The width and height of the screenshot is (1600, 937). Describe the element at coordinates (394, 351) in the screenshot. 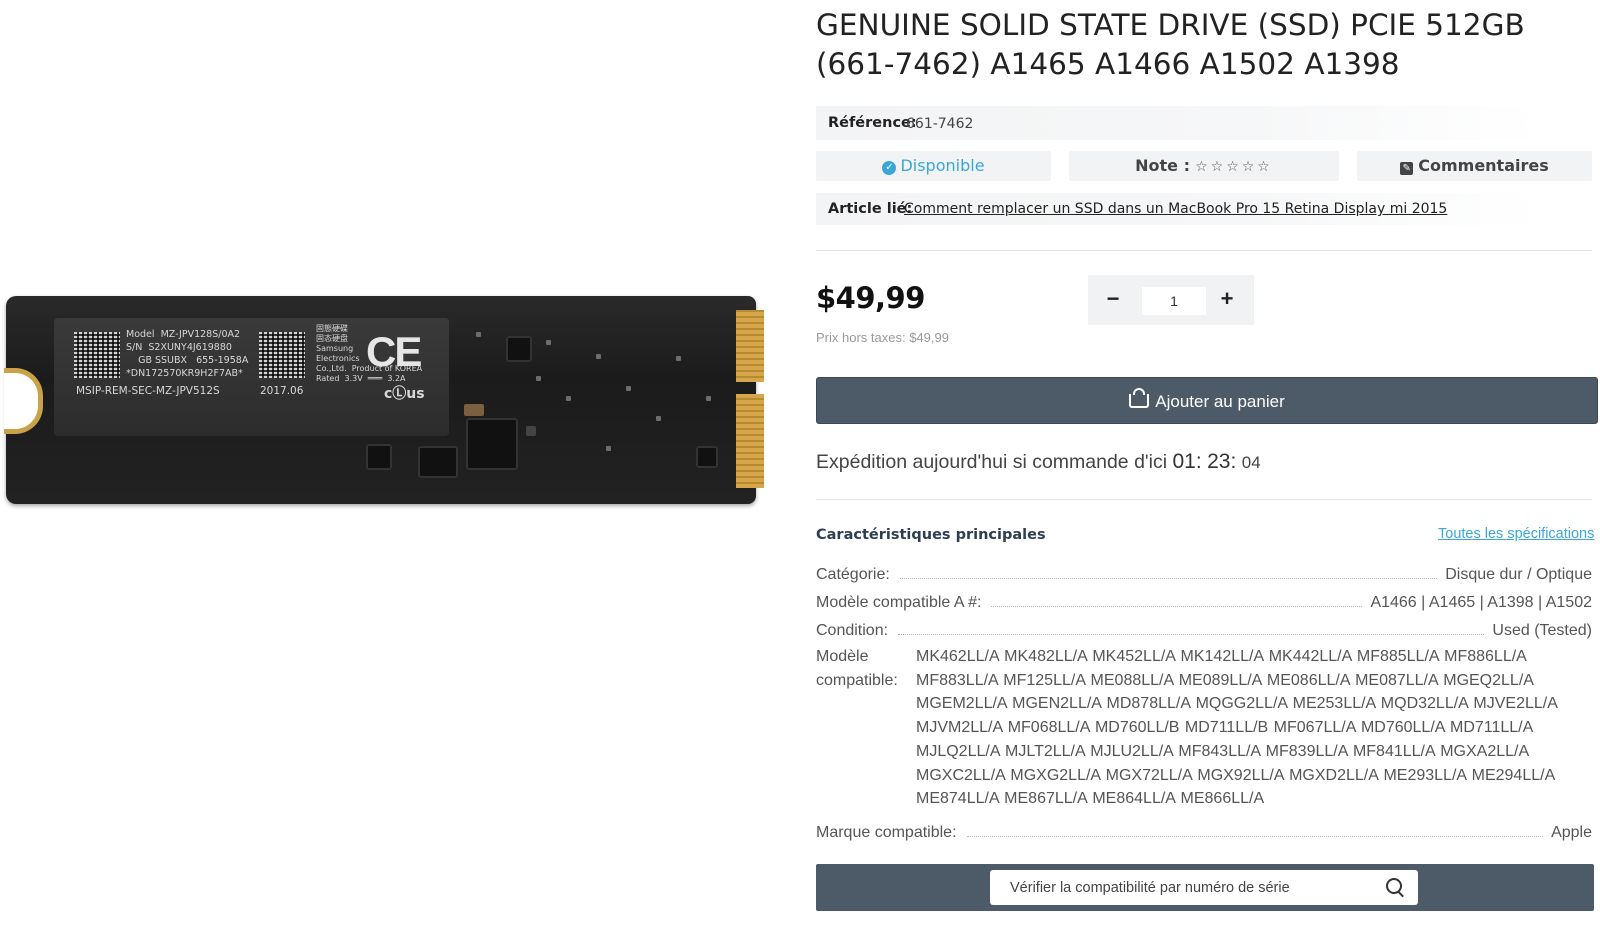

I see `ce-mark: CE` at that location.